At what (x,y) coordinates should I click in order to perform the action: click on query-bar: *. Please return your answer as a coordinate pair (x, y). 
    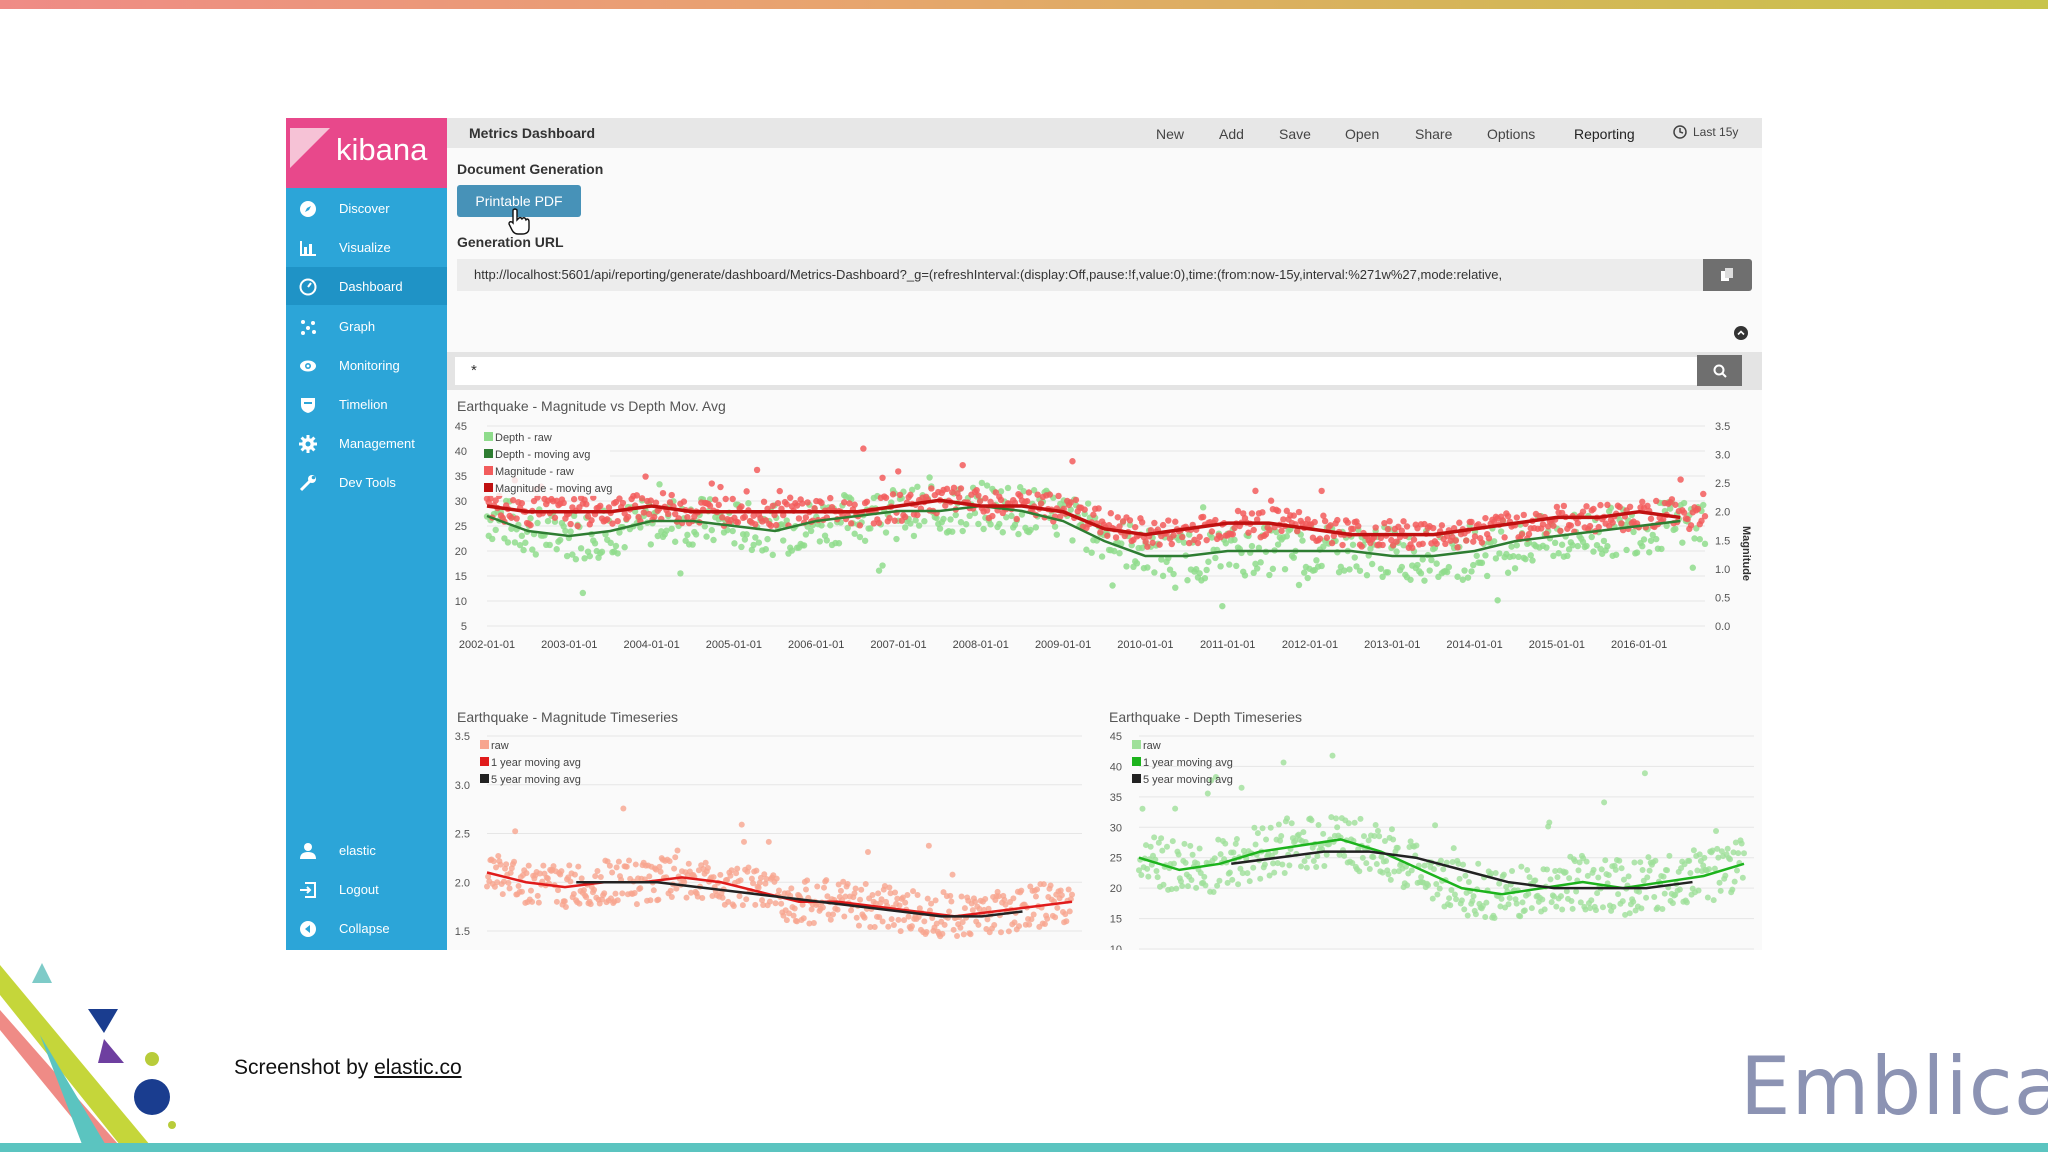
    Looking at the image, I should click on (1104, 371).